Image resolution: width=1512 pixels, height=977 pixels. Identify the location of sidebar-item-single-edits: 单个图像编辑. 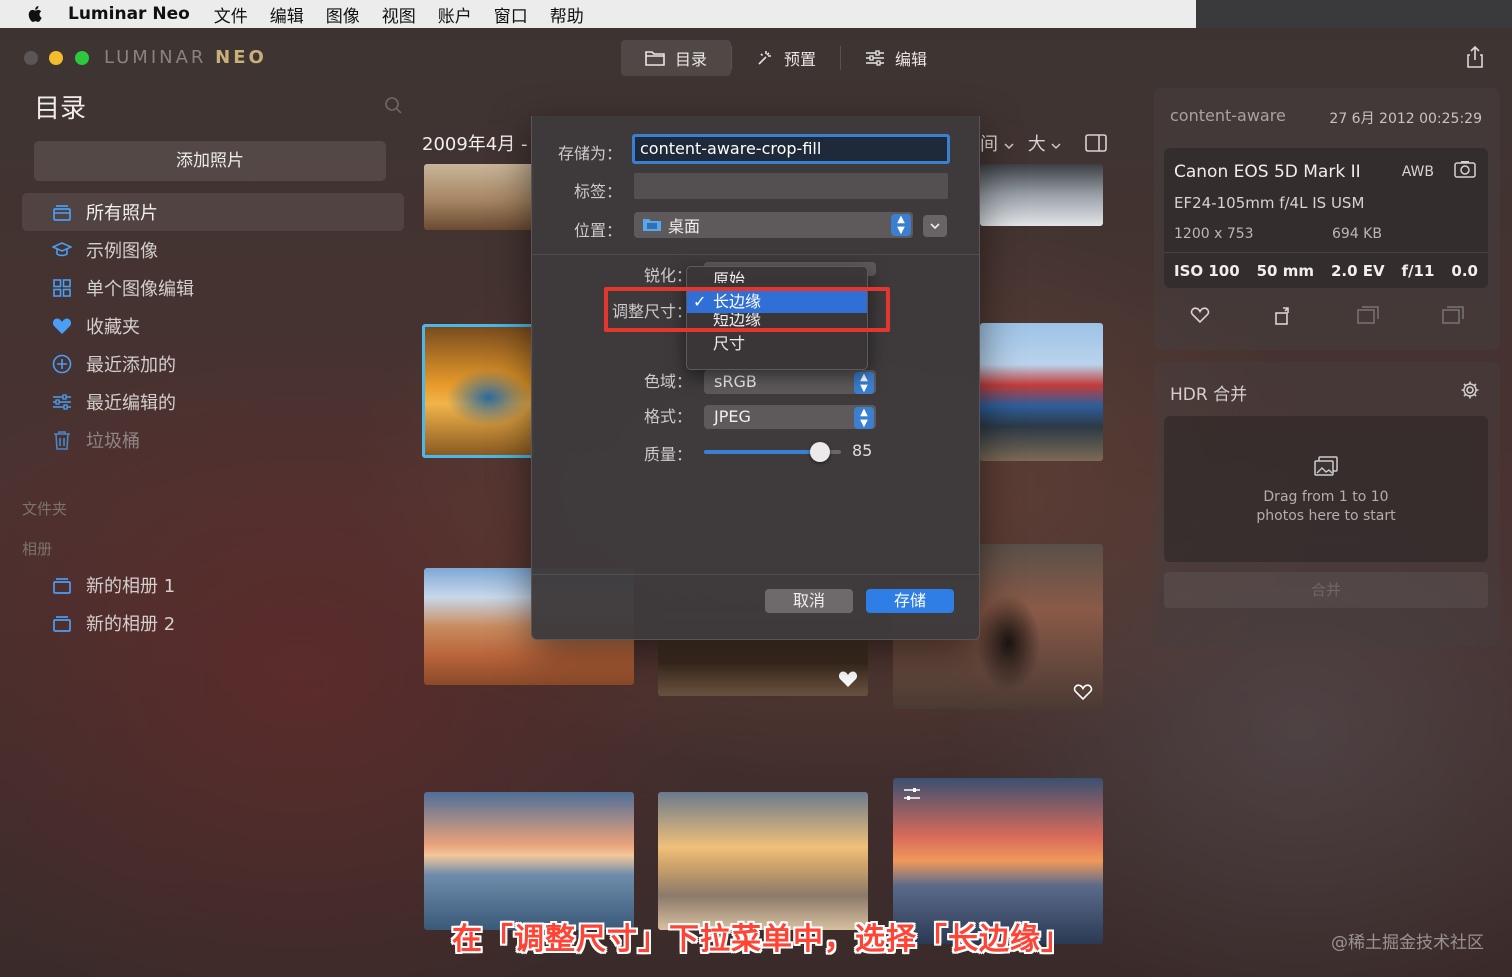
(213, 288).